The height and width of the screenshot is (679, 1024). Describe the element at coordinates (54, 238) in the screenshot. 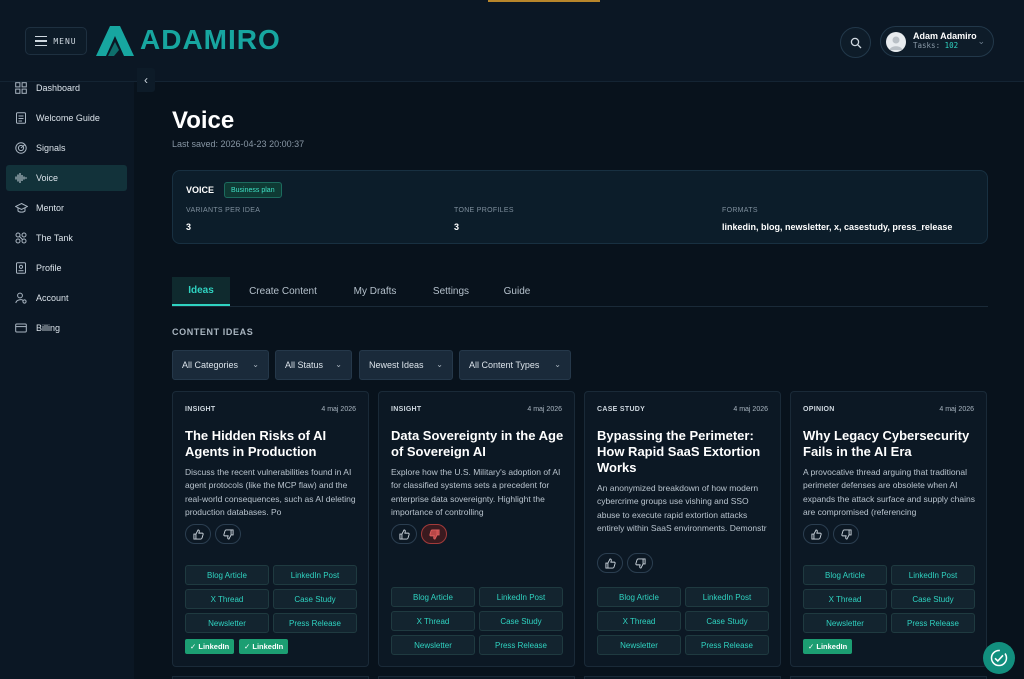

I see `sidebar-item-label: The Tank` at that location.